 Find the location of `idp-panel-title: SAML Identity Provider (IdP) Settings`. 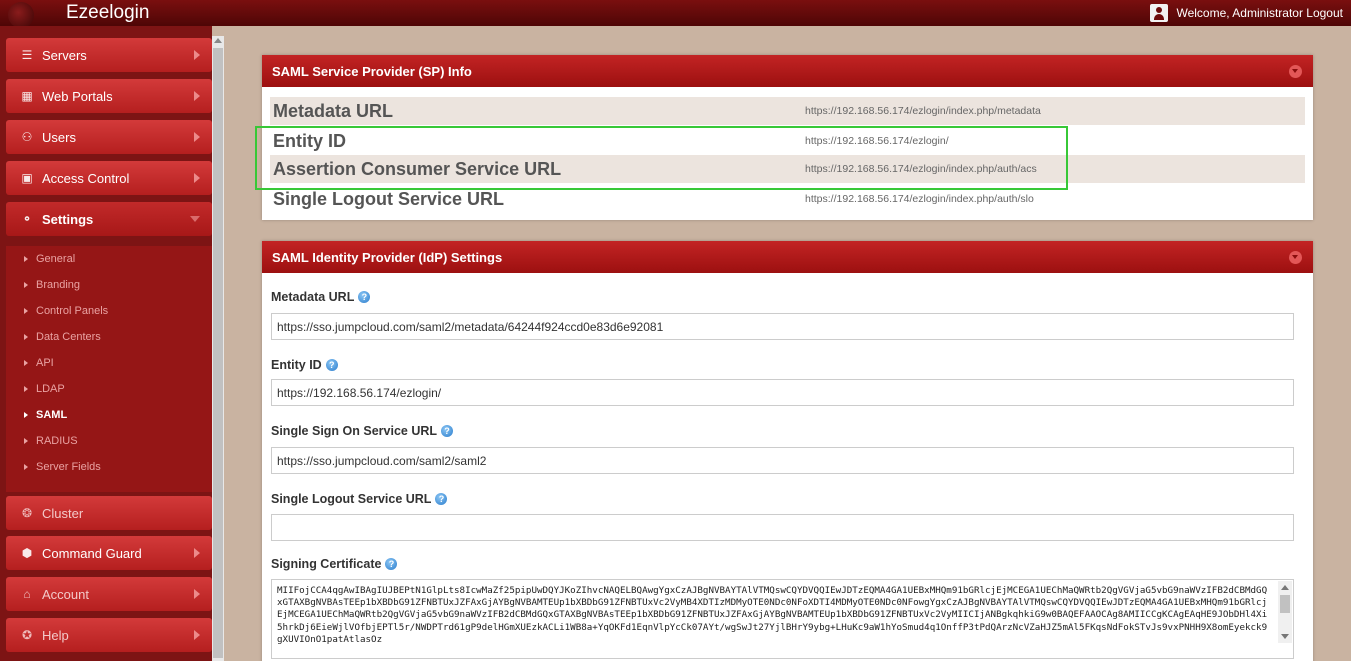

idp-panel-title: SAML Identity Provider (IdP) Settings is located at coordinates (387, 257).